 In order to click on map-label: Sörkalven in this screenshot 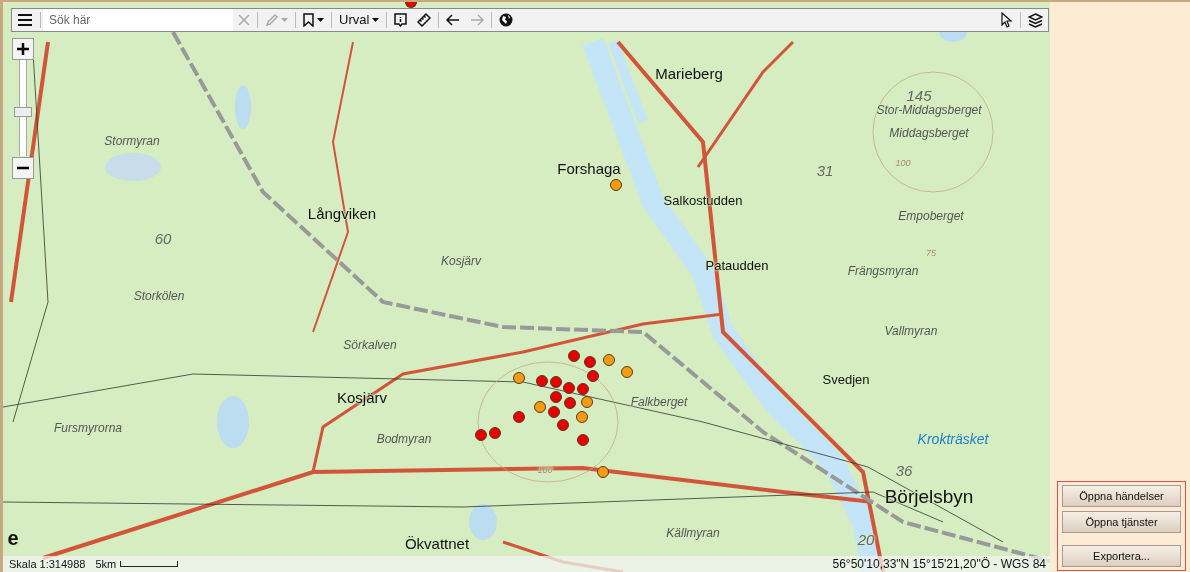, I will do `click(370, 346)`.